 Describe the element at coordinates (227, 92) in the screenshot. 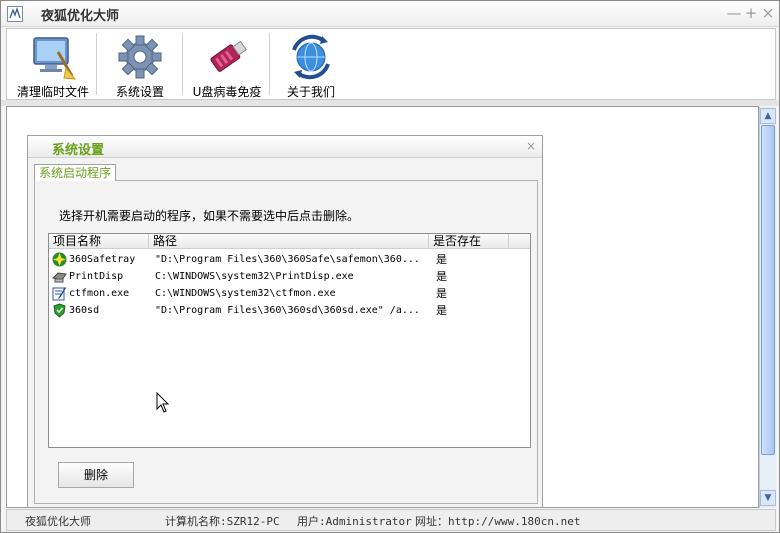

I see `usb-immunity-label: U盘病毒免疫` at that location.